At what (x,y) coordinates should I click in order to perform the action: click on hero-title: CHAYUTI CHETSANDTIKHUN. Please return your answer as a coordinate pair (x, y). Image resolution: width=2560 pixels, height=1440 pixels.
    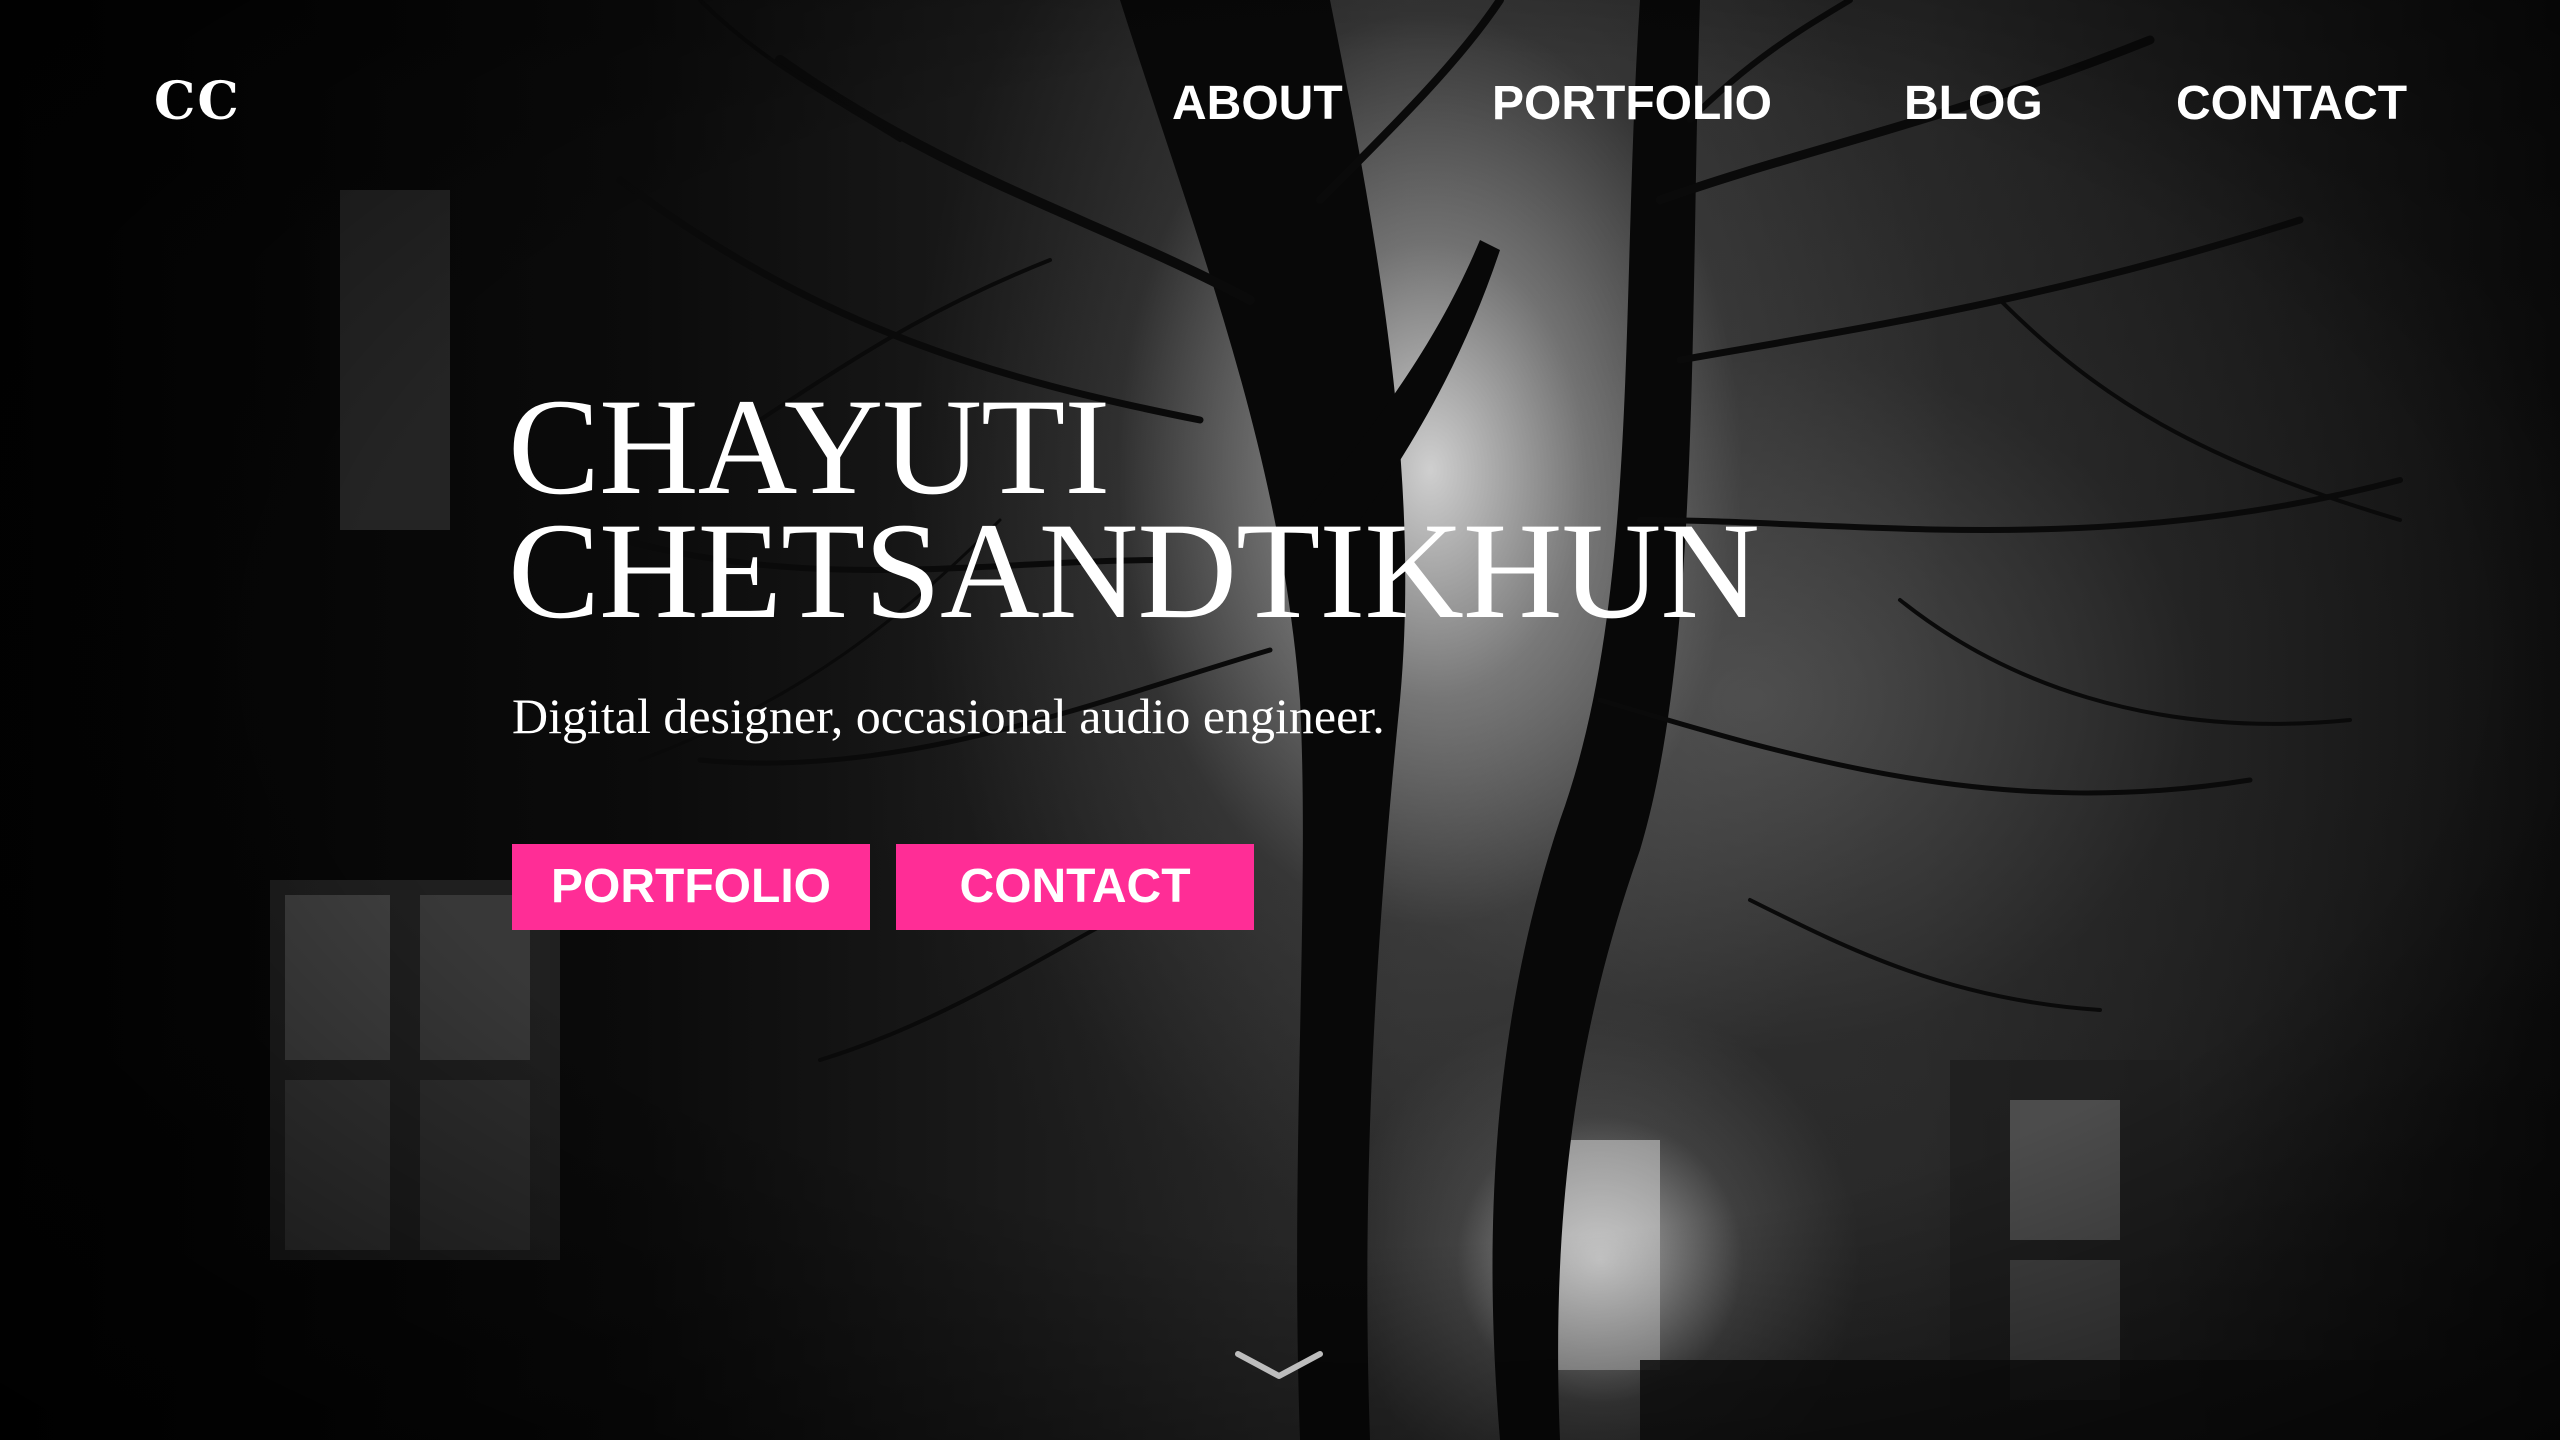
    Looking at the image, I should click on (1134, 508).